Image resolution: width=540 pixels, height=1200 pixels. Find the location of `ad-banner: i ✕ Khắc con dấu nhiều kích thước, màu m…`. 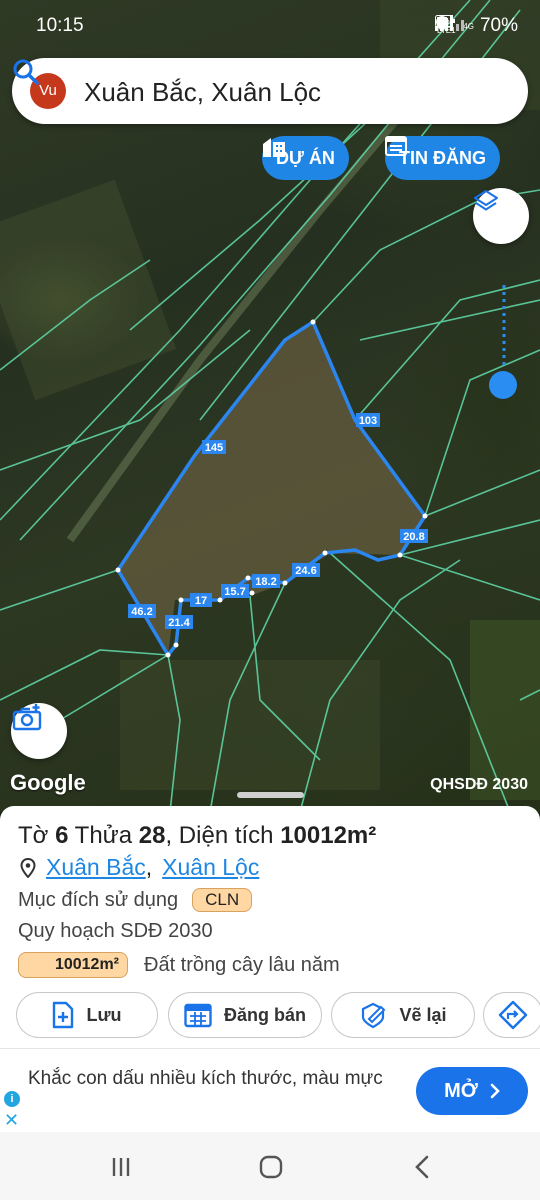

ad-banner: i ✕ Khắc con dấu nhiều kích thước, màu m… is located at coordinates (270, 1090).